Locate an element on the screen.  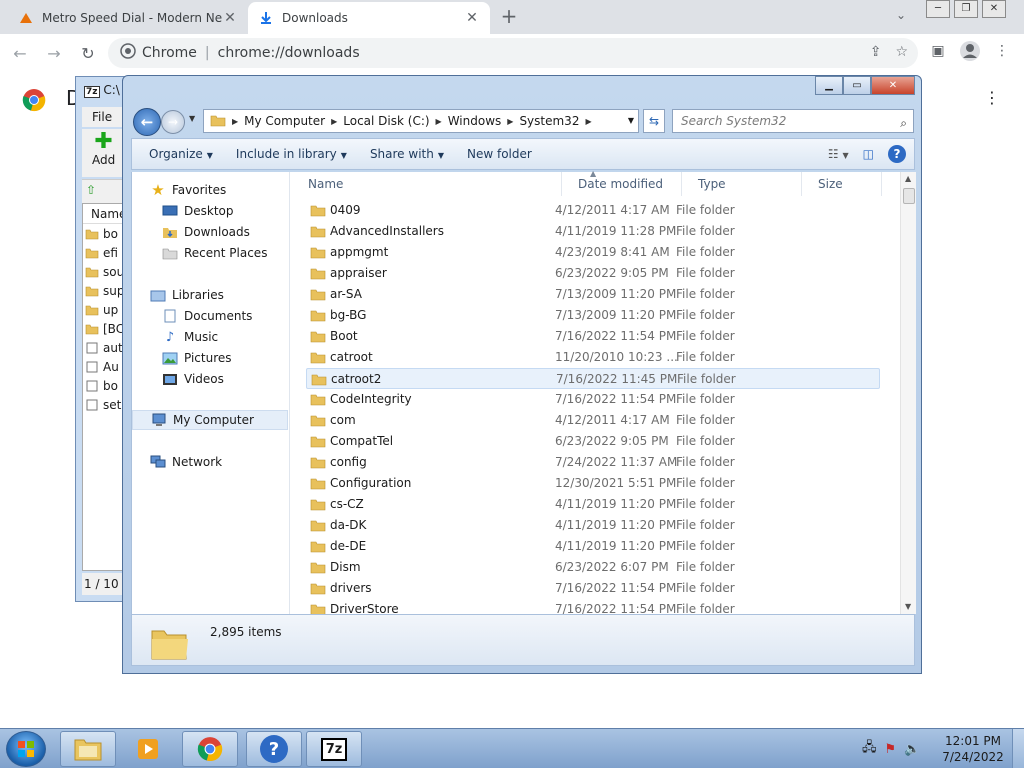
file-name: da-DK is located at coordinates (348, 525).